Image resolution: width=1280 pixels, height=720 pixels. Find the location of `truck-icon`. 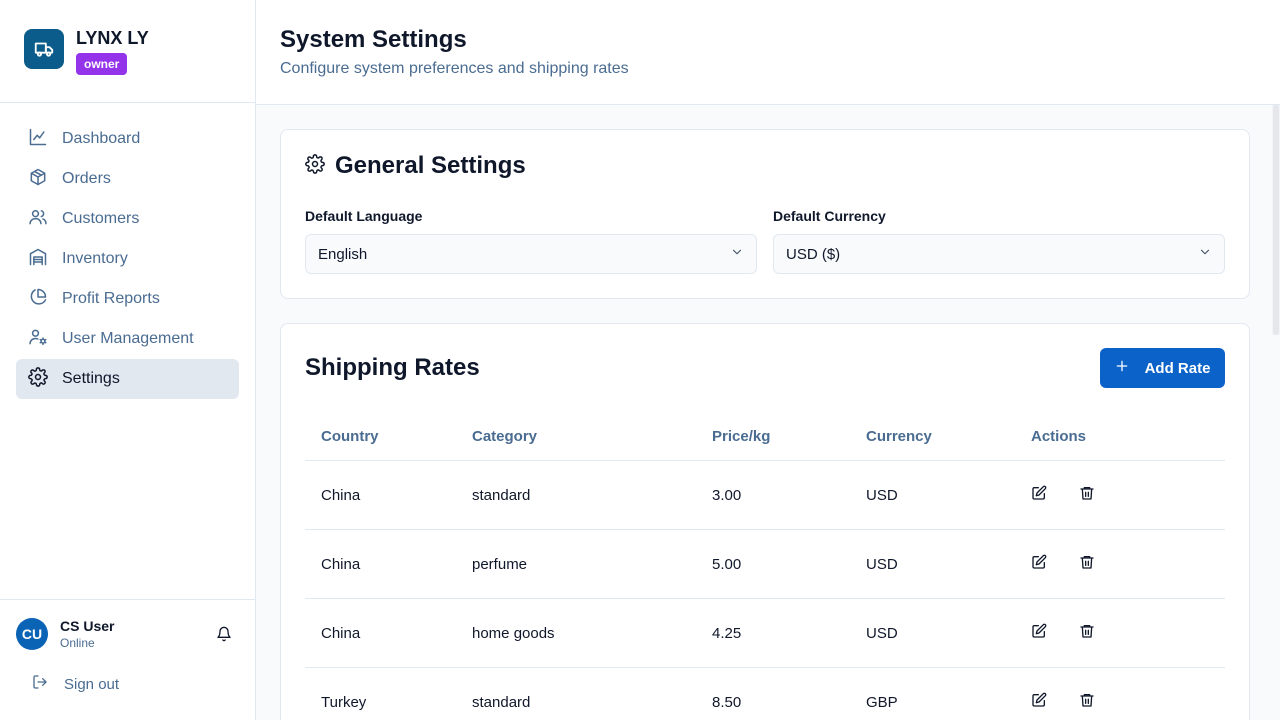

truck-icon is located at coordinates (44, 49).